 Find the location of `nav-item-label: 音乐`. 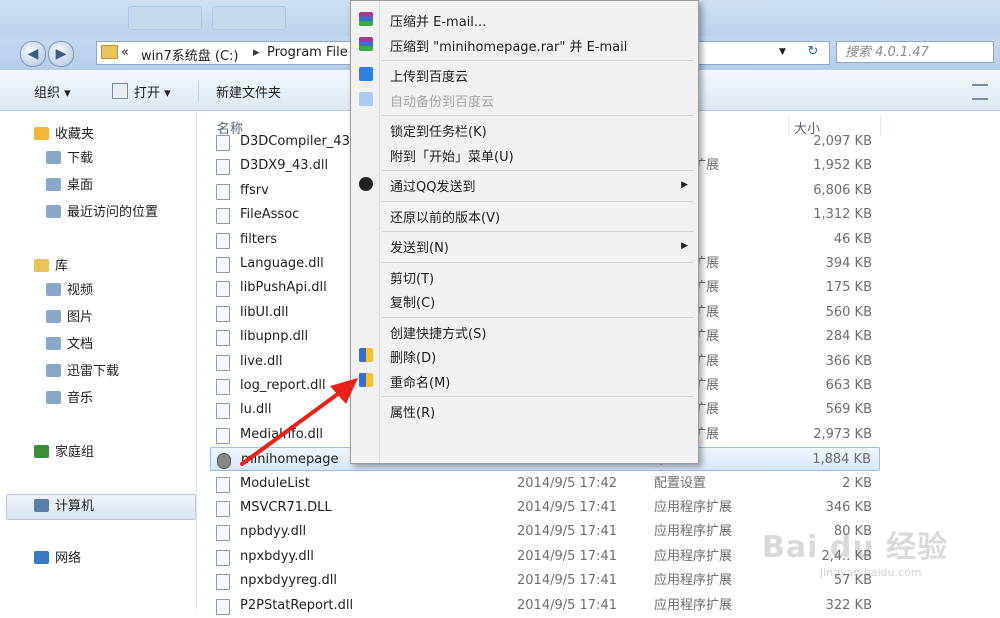

nav-item-label: 音乐 is located at coordinates (80, 398).